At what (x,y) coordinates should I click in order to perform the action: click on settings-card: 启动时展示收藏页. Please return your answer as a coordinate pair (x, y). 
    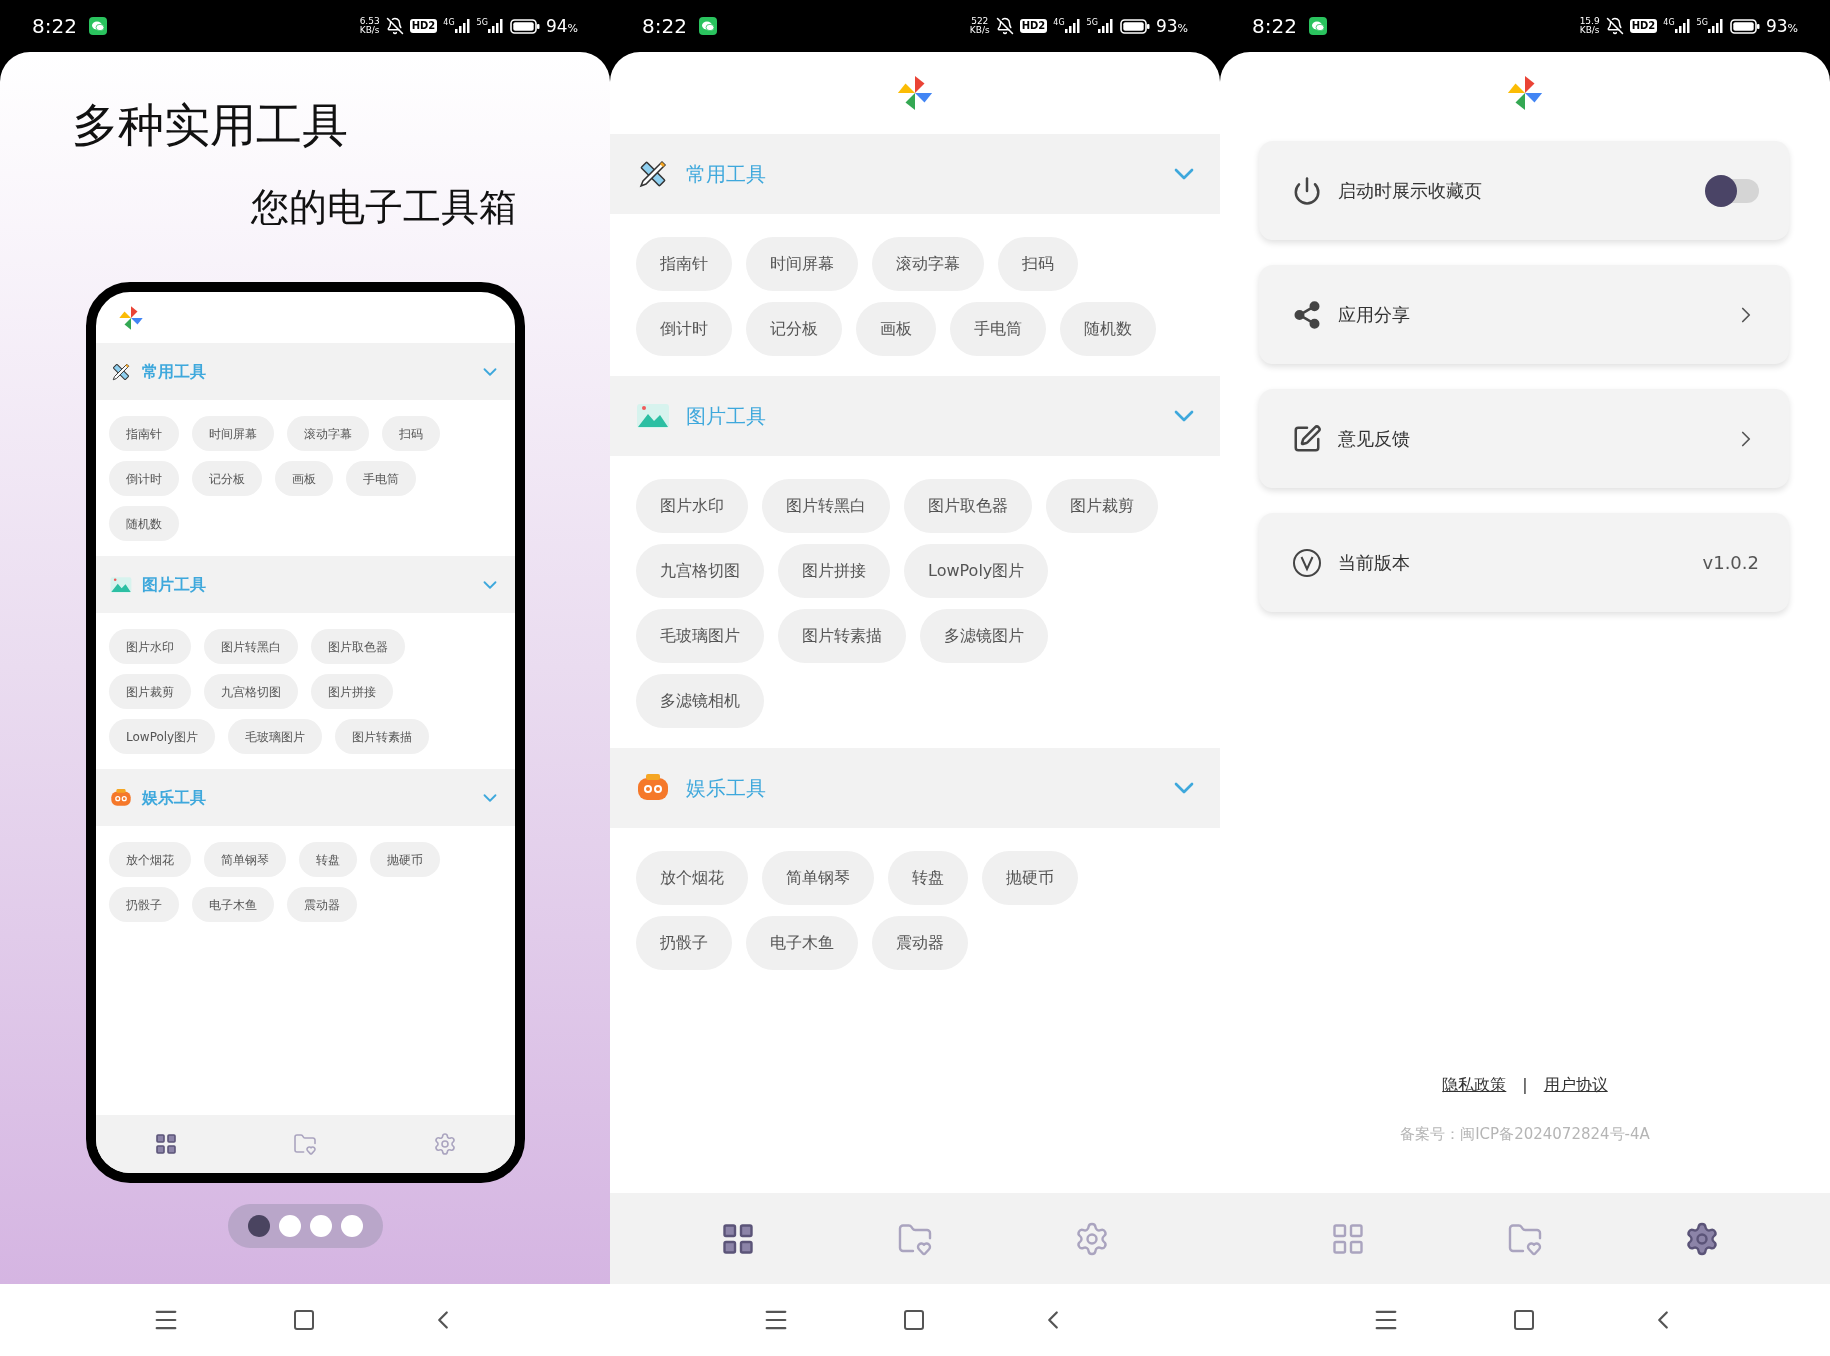
    Looking at the image, I should click on (1524, 190).